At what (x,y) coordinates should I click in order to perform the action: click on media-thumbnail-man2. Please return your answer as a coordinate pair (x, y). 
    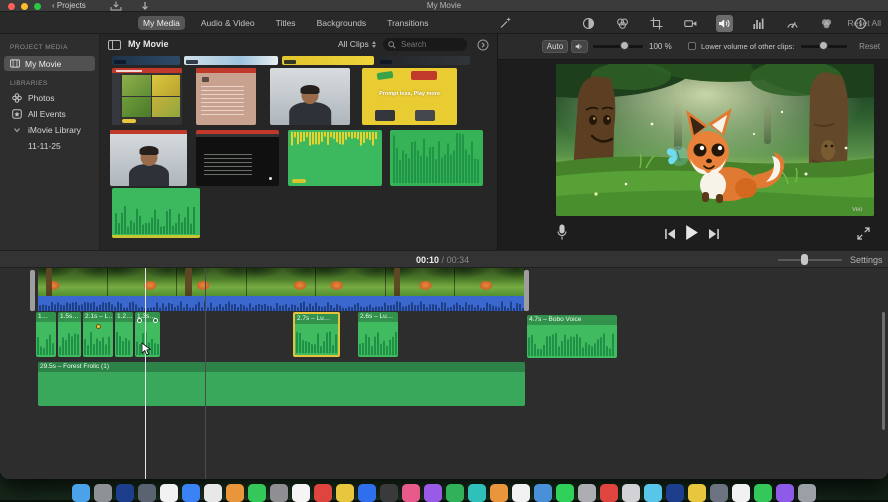
    Looking at the image, I should click on (148, 158).